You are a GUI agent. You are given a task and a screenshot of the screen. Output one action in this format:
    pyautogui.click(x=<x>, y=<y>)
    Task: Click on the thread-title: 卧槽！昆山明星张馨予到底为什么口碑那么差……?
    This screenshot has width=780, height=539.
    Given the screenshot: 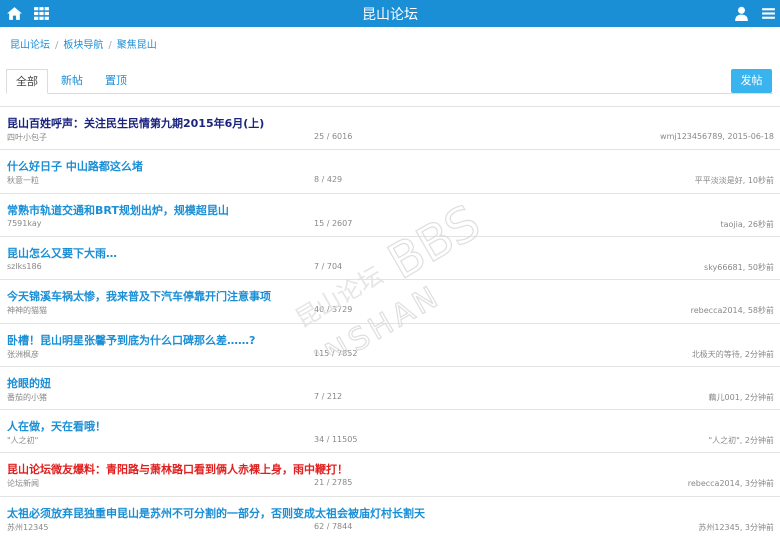 What is the action you would take?
    pyautogui.click(x=131, y=340)
    